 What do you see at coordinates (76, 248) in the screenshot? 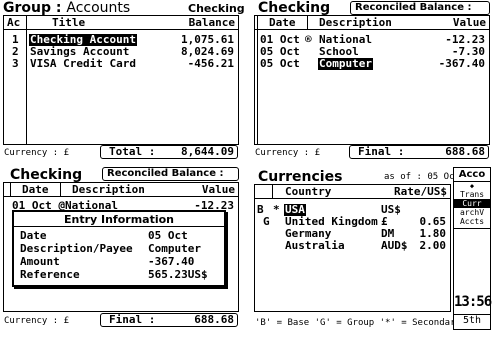
I see `field-label: Description/Payee` at bounding box center [76, 248].